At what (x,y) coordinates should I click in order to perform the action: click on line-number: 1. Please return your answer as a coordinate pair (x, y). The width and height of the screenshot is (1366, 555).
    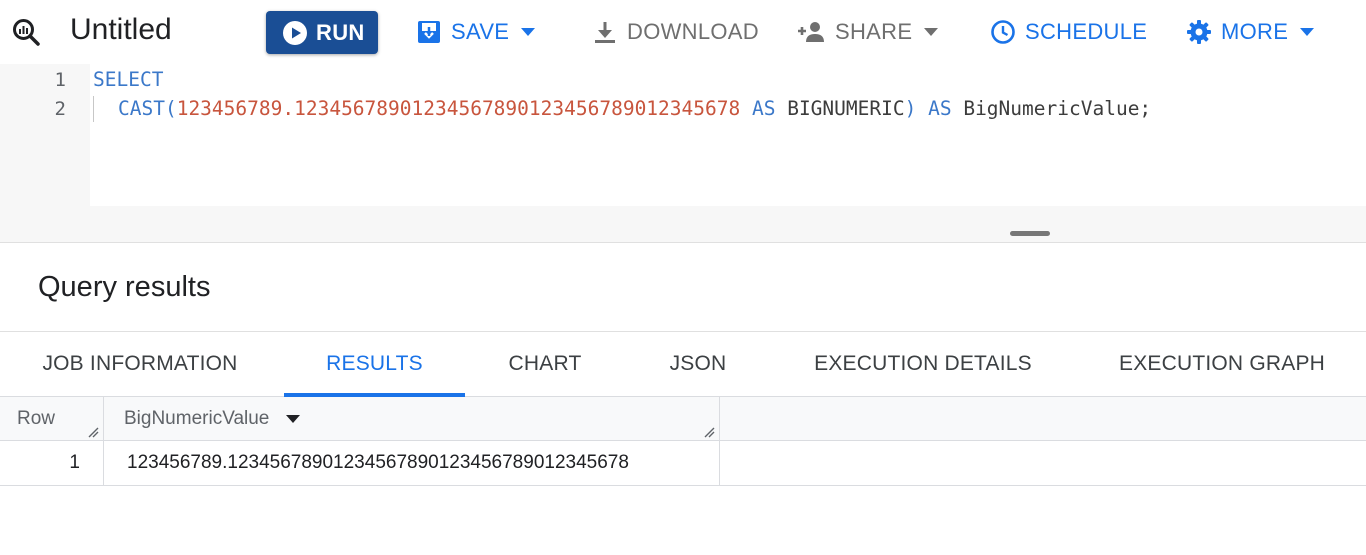
    Looking at the image, I should click on (60, 80).